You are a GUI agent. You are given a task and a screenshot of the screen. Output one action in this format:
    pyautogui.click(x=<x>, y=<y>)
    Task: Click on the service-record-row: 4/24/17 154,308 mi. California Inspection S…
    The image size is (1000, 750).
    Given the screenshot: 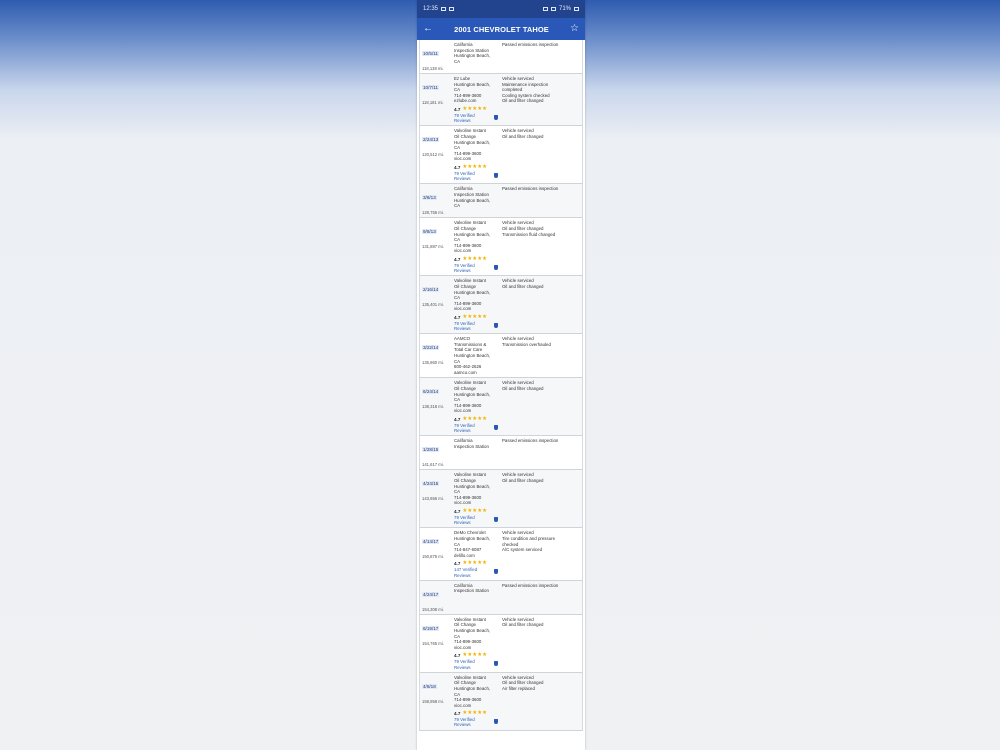 What is the action you would take?
    pyautogui.click(x=501, y=597)
    